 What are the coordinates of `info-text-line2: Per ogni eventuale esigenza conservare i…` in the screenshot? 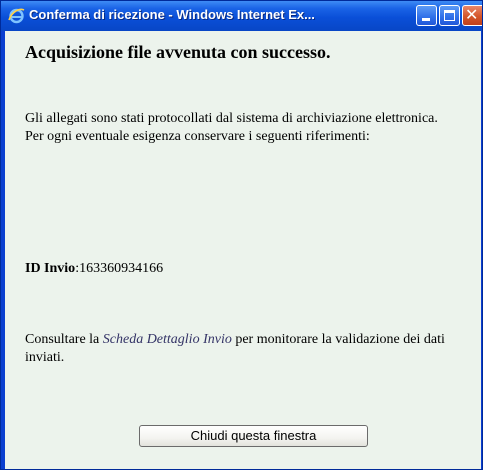 It's located at (197, 136).